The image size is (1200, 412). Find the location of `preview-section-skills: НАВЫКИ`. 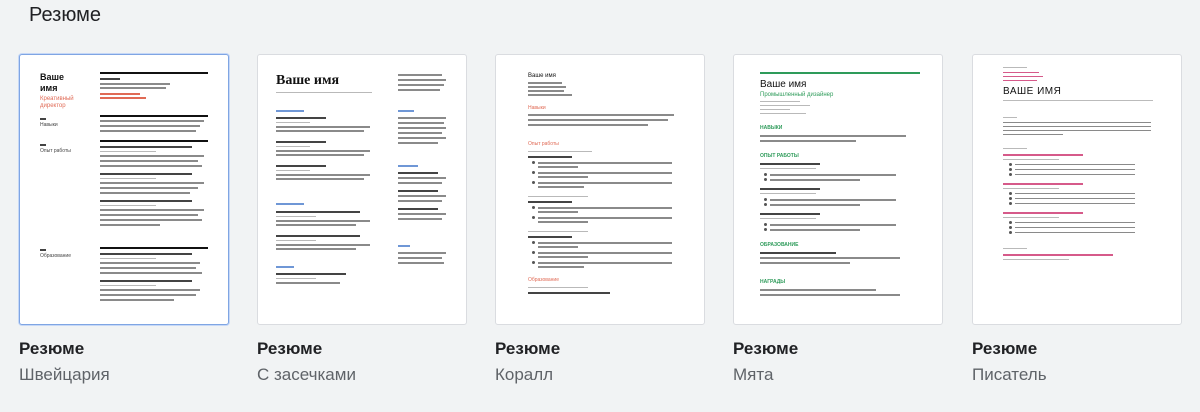

preview-section-skills: НАВЫКИ is located at coordinates (771, 128).